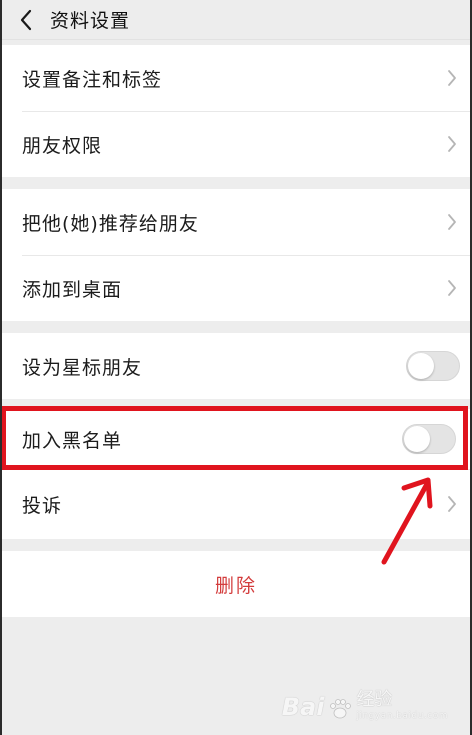 The width and height of the screenshot is (472, 735). What do you see at coordinates (374, 699) in the screenshot?
I see `watermark-cn-text: 经验` at bounding box center [374, 699].